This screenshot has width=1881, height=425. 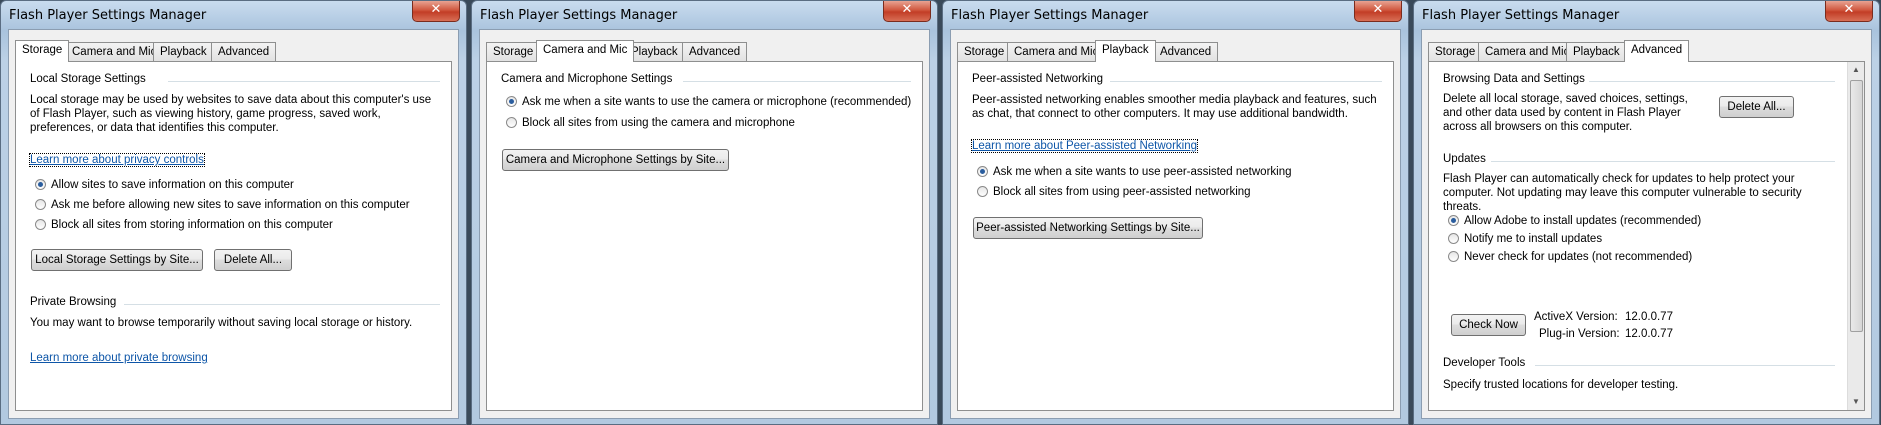 What do you see at coordinates (1649, 334) in the screenshot?
I see `plugin-version-value: 12.0.0.77` at bounding box center [1649, 334].